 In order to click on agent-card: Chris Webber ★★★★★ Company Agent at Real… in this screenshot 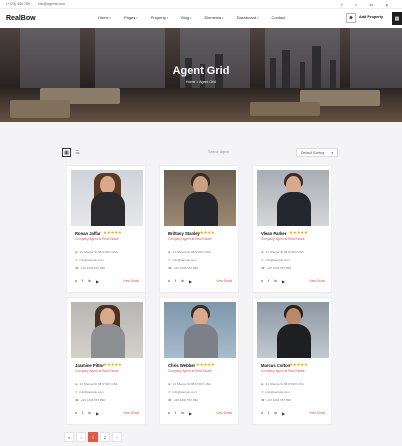, I will do `click(199, 361)`.